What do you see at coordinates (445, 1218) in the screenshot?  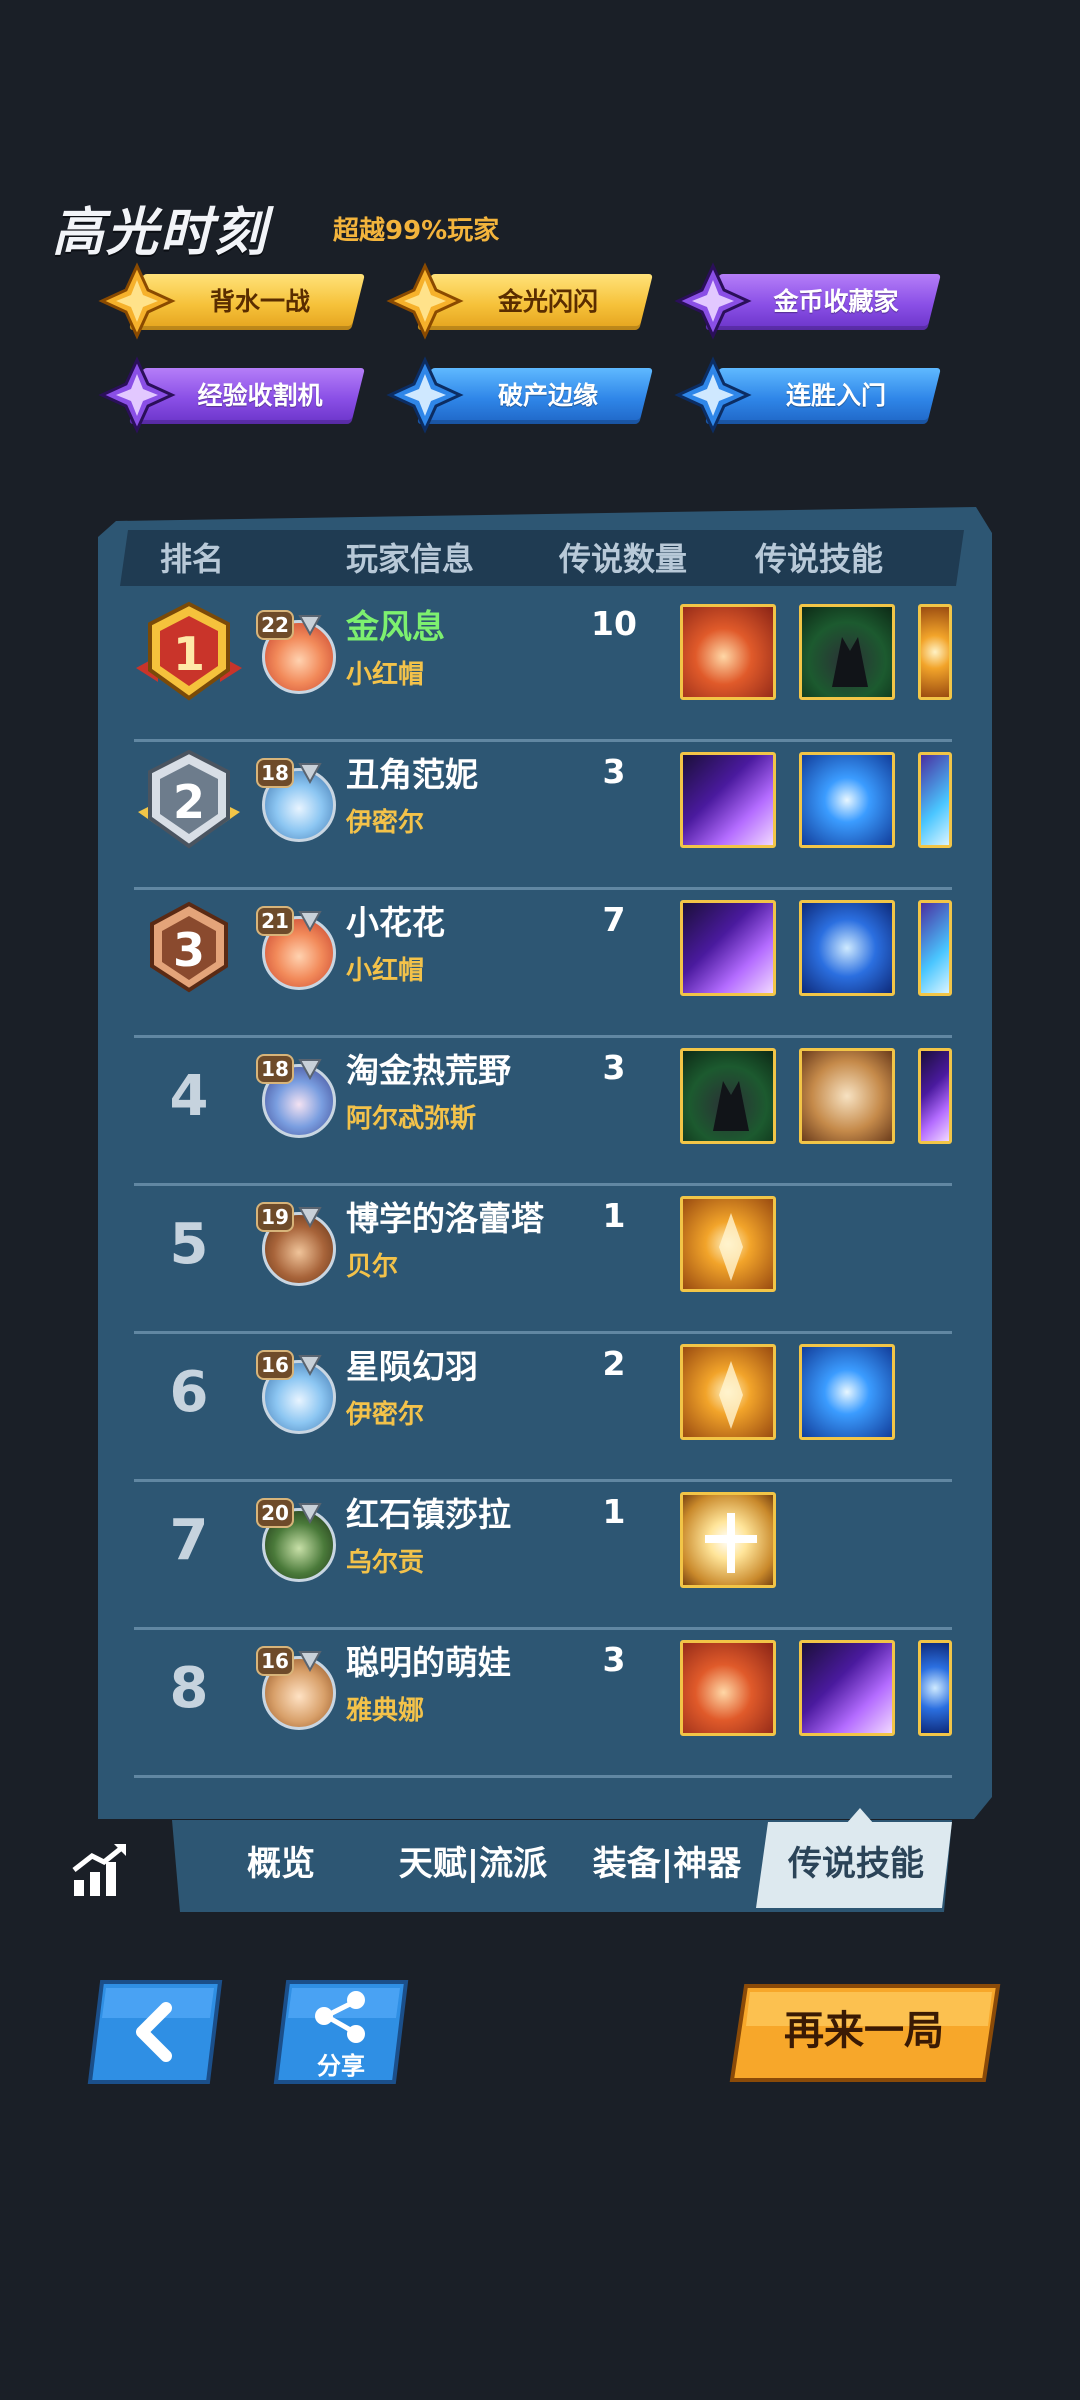 I see `player-name: 博学的洛蕾塔` at bounding box center [445, 1218].